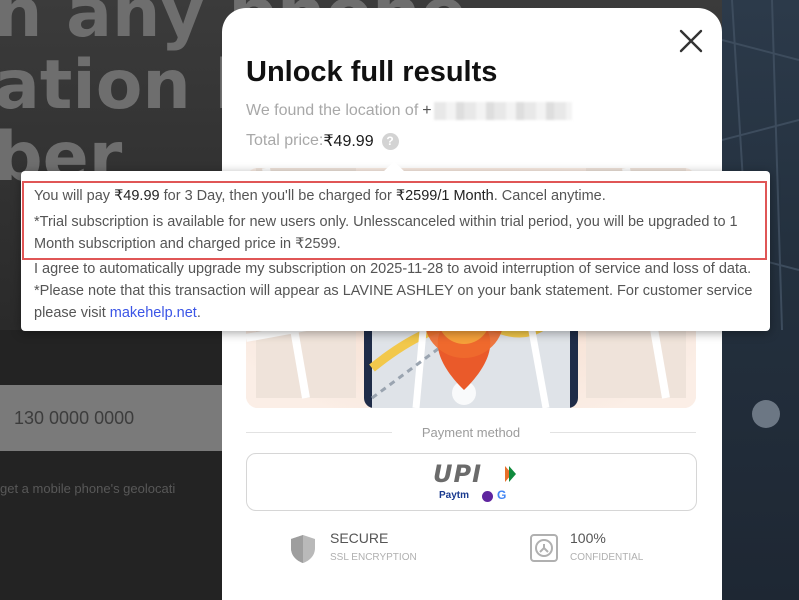 The height and width of the screenshot is (600, 799). I want to click on background-caption: get a mobile phone's geolocati, so click(88, 488).